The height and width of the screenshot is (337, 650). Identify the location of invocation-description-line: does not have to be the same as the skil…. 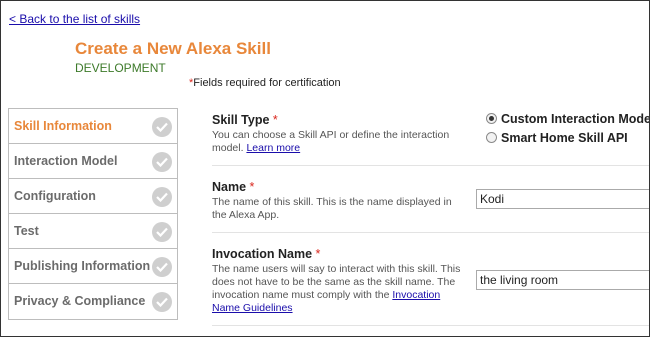
(334, 282).